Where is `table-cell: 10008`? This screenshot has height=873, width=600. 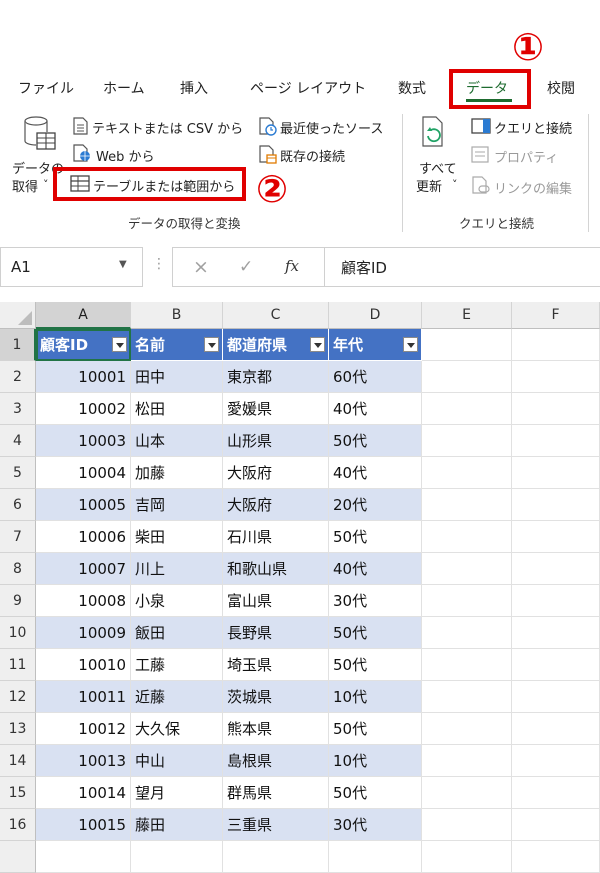
table-cell: 10008 is located at coordinates (83, 601).